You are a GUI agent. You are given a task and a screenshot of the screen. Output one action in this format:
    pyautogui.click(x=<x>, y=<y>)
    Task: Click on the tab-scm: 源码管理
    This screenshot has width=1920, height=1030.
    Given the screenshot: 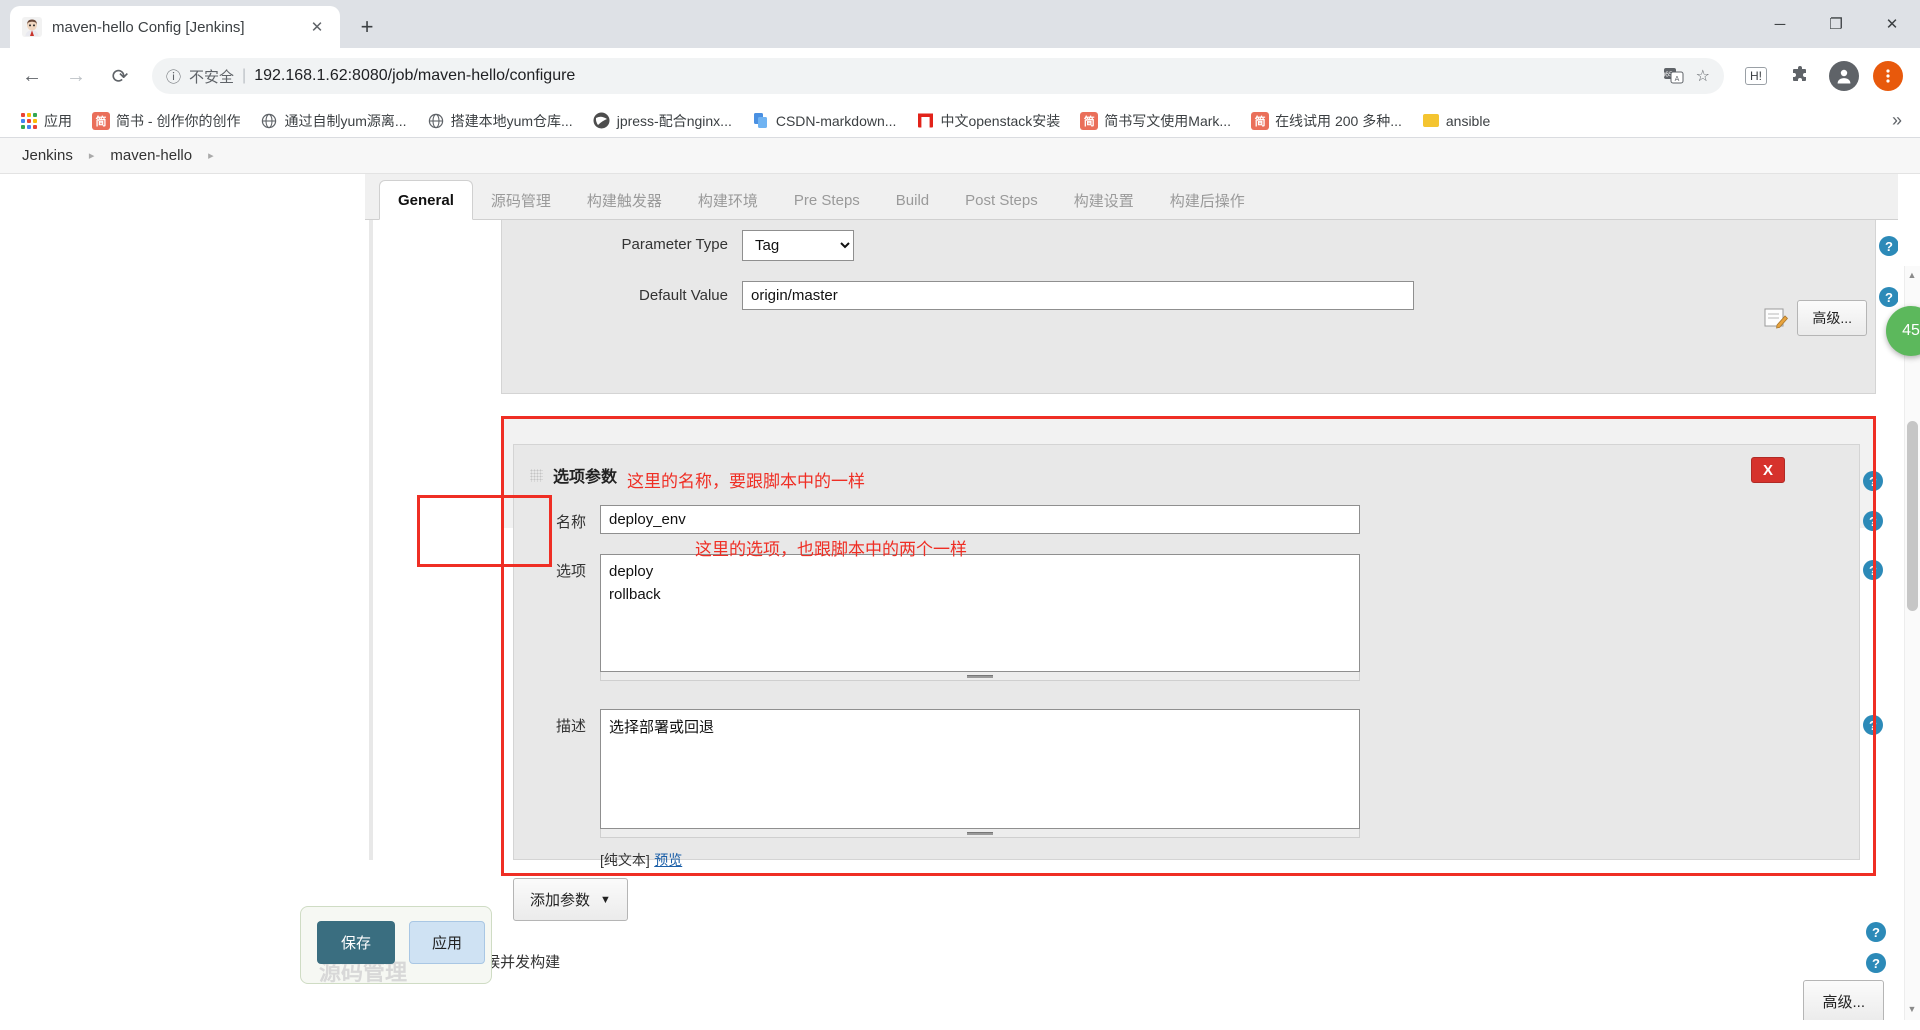 What is the action you would take?
    pyautogui.click(x=521, y=200)
    